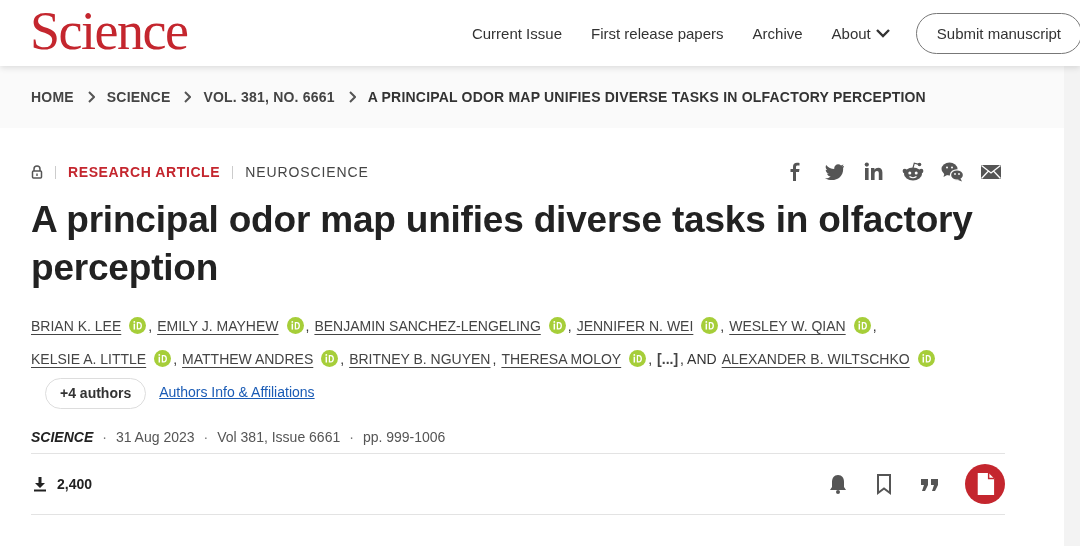  Describe the element at coordinates (62, 437) in the screenshot. I see `journal-name: SCIENCE` at that location.